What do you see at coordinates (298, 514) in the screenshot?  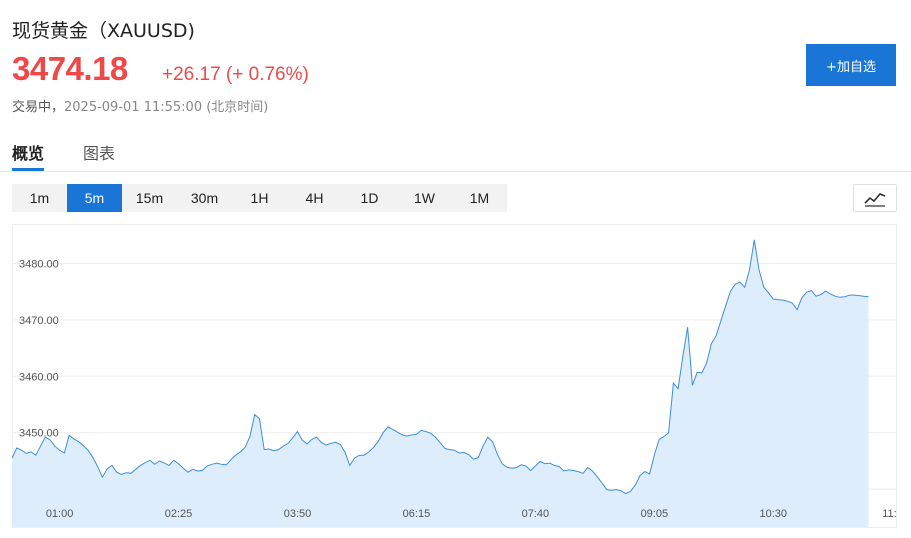 I see `x-tick-label: 03:50` at bounding box center [298, 514].